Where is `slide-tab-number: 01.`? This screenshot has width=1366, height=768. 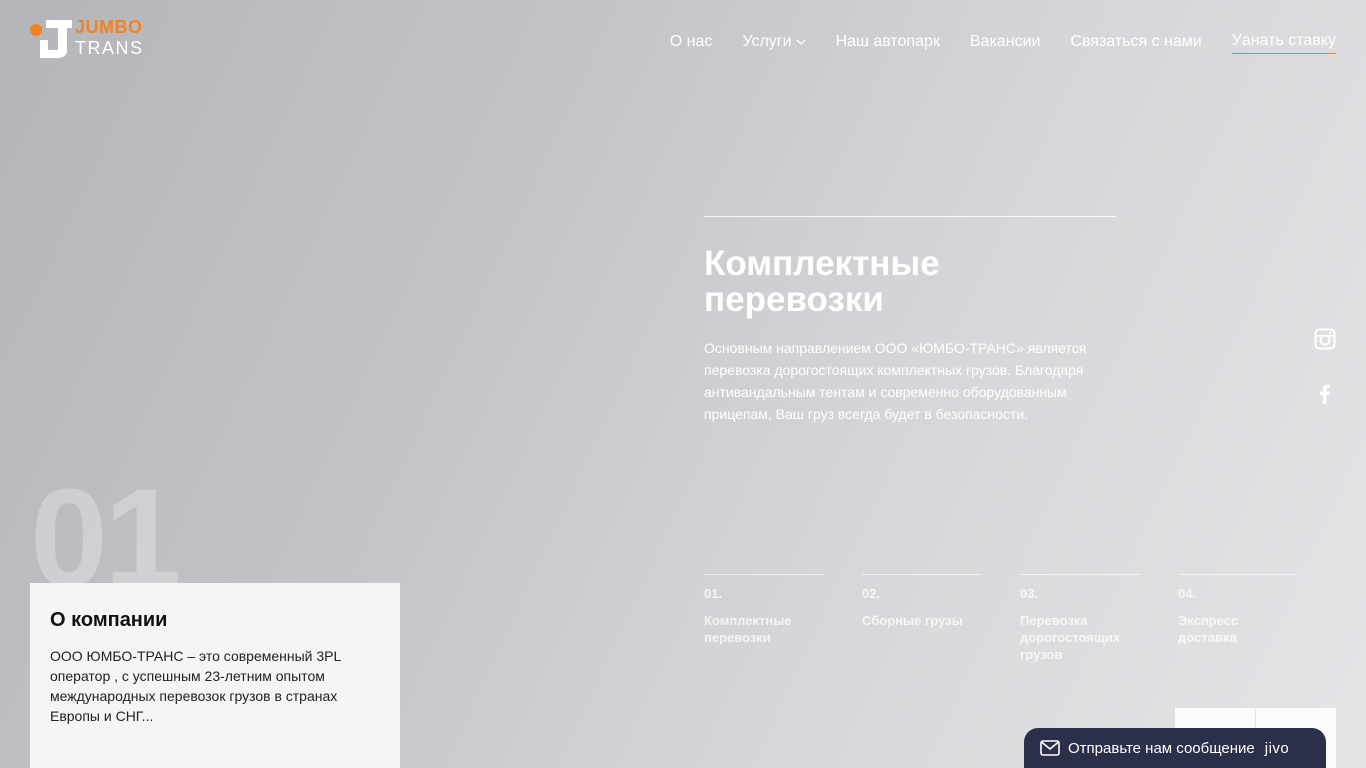
slide-tab-number: 01. is located at coordinates (713, 593).